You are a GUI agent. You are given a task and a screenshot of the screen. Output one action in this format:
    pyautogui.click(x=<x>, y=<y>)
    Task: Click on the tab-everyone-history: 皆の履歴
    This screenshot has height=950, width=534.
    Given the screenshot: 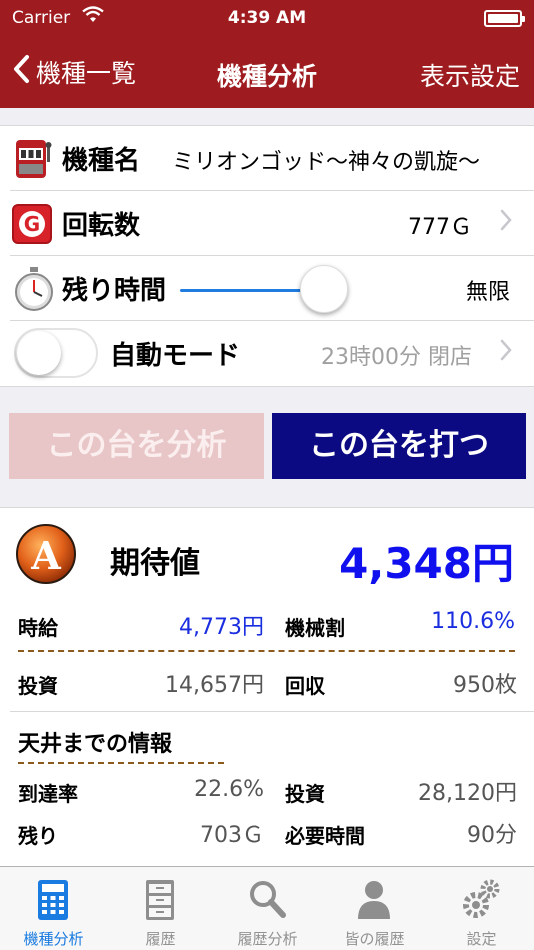 What is the action you would take?
    pyautogui.click(x=374, y=908)
    